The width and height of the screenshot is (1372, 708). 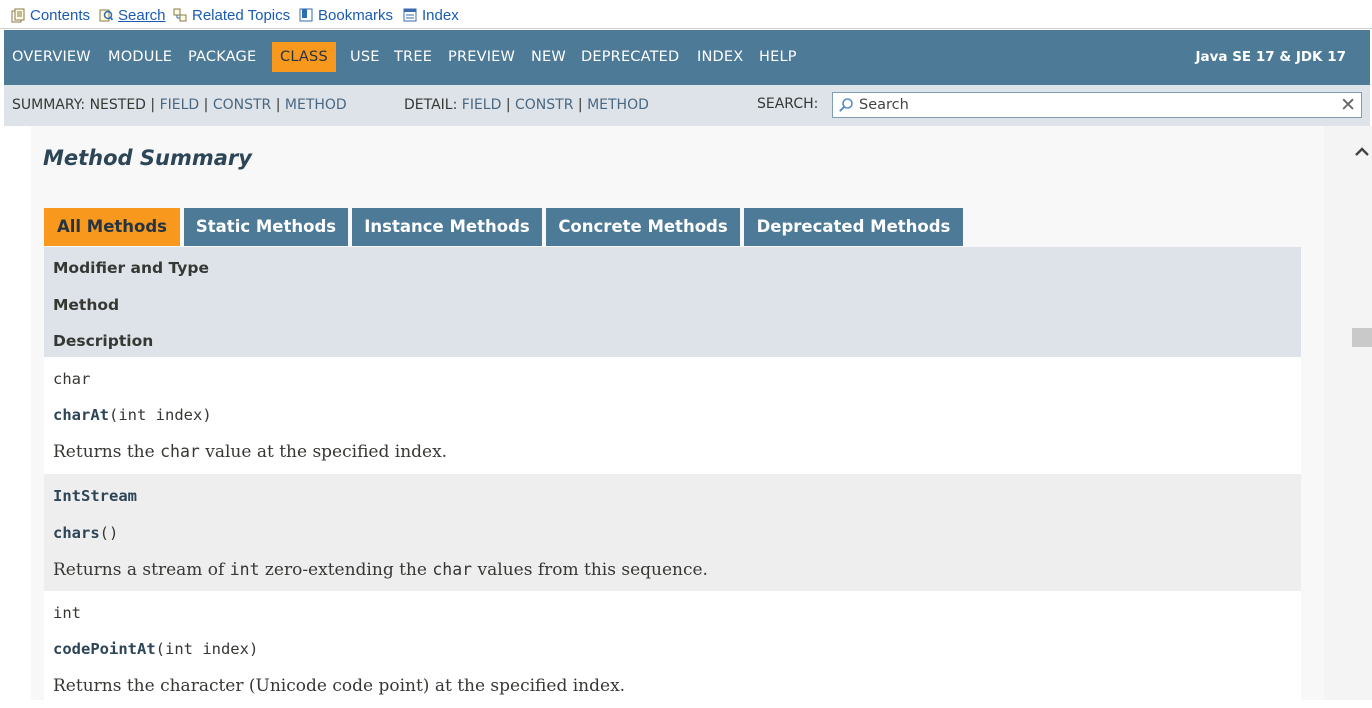 I want to click on magnifier-icon, so click(x=846, y=105).